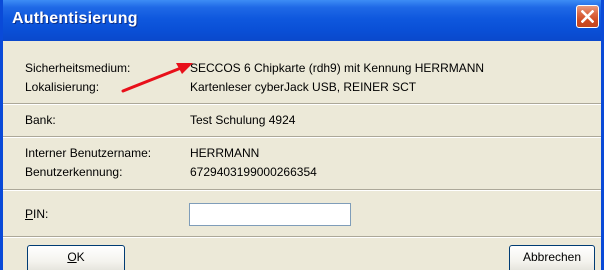 This screenshot has width=604, height=270. What do you see at coordinates (62, 87) in the screenshot?
I see `location-label: Lokalisierung:` at bounding box center [62, 87].